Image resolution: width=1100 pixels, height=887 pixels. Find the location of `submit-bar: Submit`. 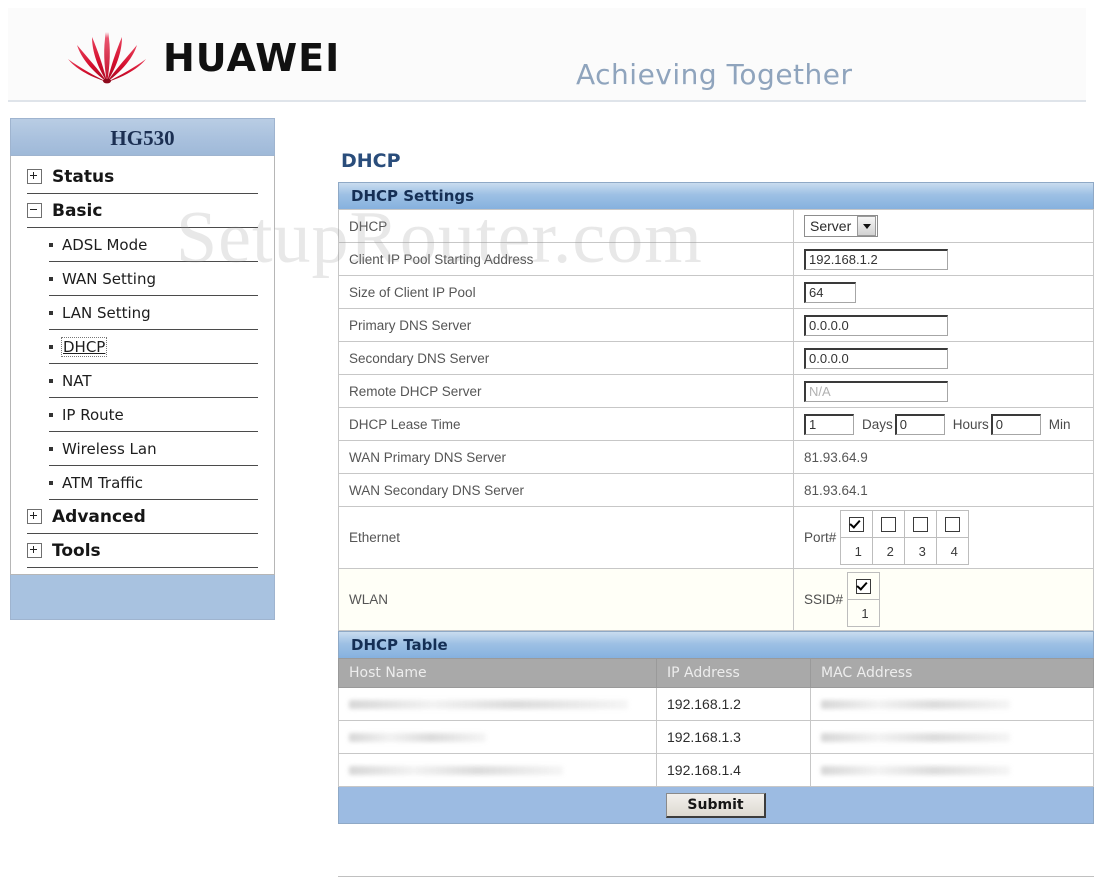

submit-bar: Submit is located at coordinates (716, 805).